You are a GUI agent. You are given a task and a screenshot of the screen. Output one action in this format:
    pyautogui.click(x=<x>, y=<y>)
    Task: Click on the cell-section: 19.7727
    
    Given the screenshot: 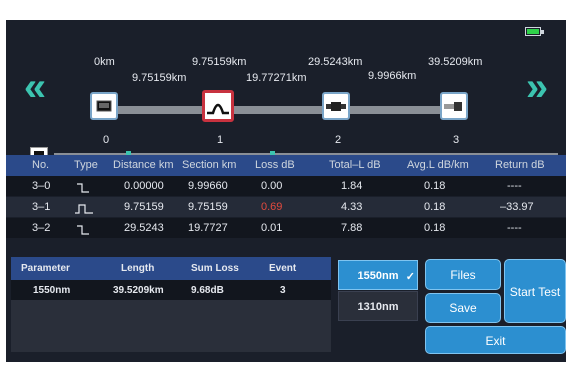 What is the action you would take?
    pyautogui.click(x=208, y=228)
    